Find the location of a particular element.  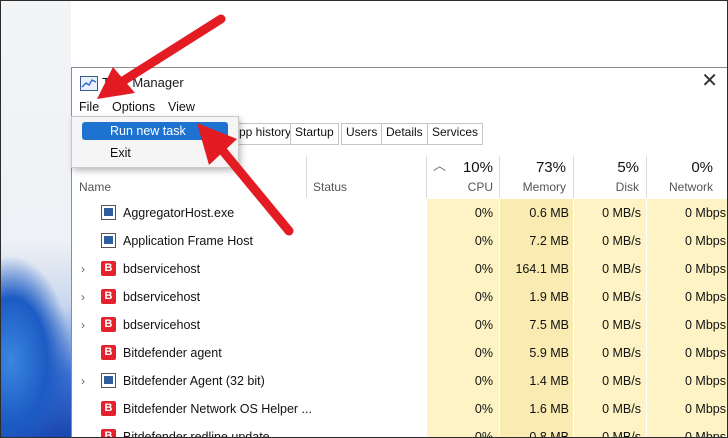

annotation-arrows is located at coordinates (195, 125).